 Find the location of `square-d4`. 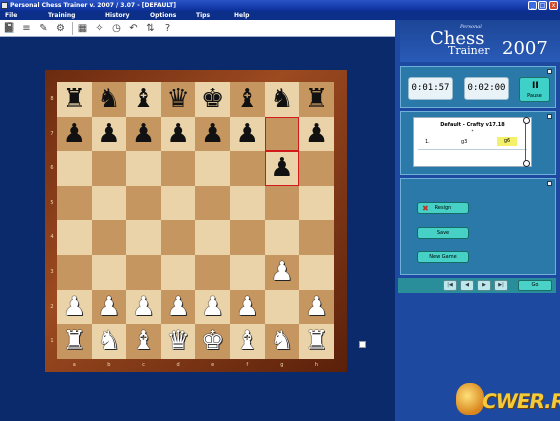

square-d4 is located at coordinates (178, 237).